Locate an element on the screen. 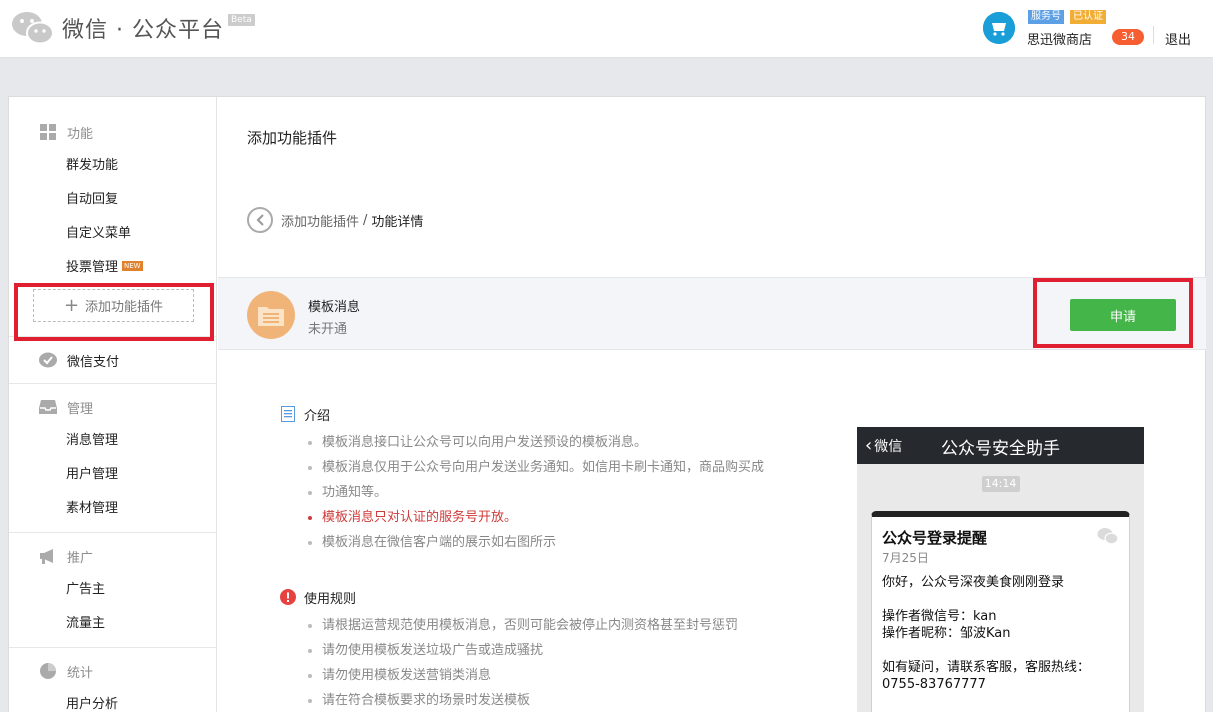  plugin-status: 未开通 is located at coordinates (328, 329).